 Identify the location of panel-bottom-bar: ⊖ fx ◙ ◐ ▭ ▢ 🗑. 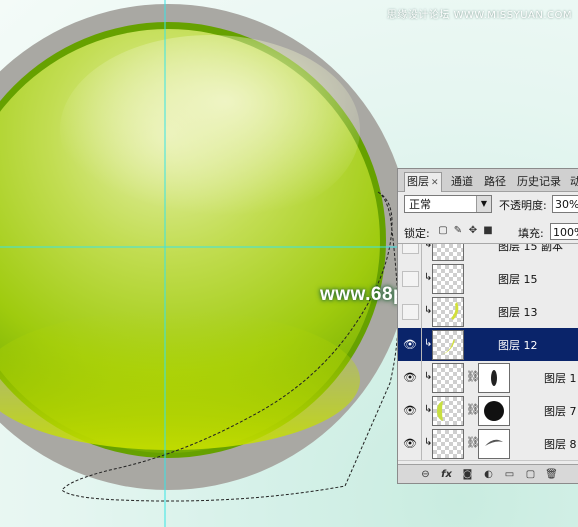
(488, 473).